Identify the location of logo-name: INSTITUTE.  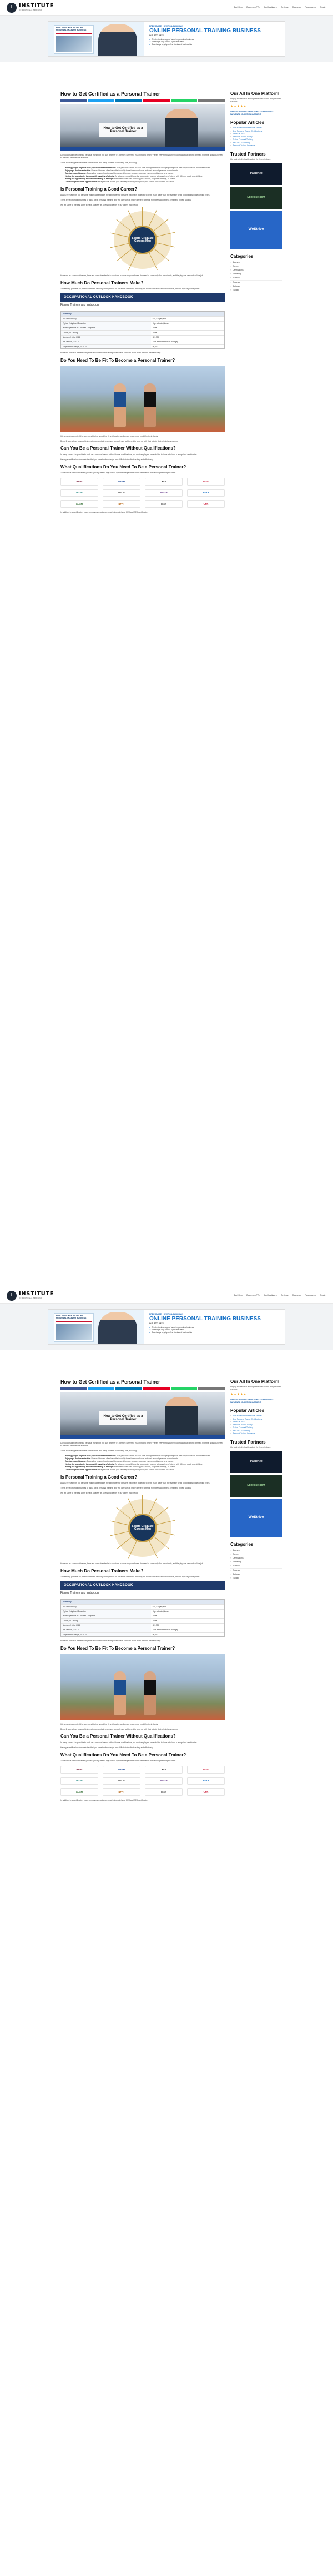
(36, 1294).